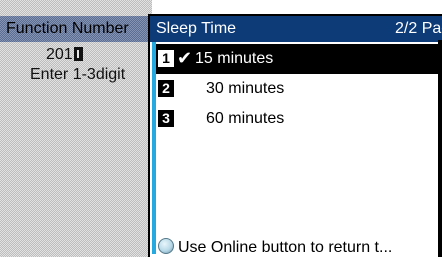  Describe the element at coordinates (234, 58) in the screenshot. I see `option-label: 15 minutes` at that location.